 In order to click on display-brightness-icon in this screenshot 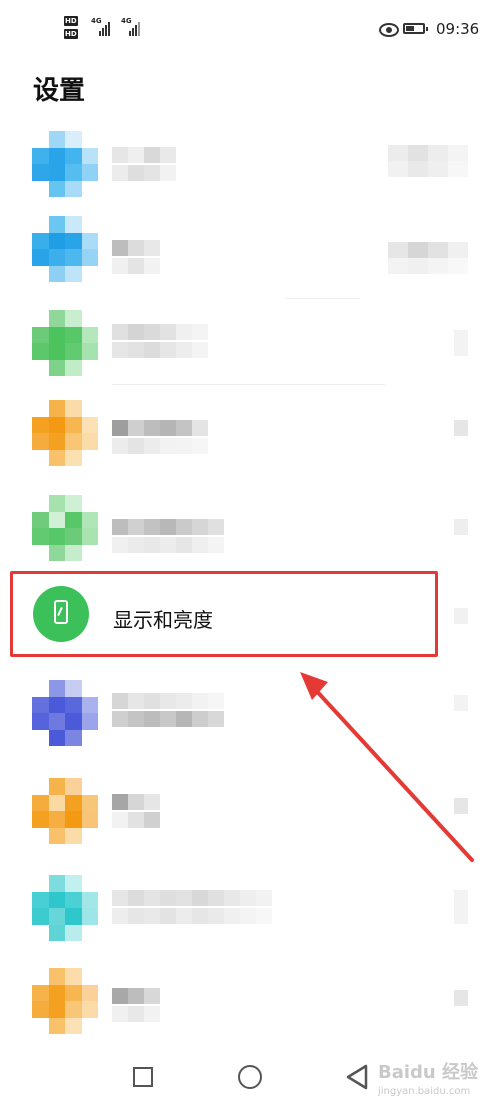, I will do `click(61, 614)`.